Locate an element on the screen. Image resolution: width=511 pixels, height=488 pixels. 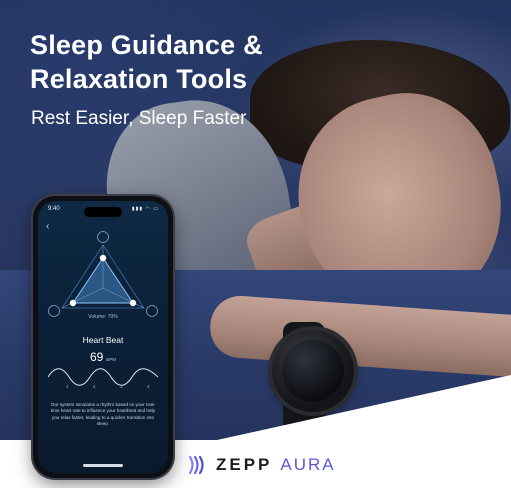
heartbeat-wave: 1 2 3 4 is located at coordinates (103, 378).